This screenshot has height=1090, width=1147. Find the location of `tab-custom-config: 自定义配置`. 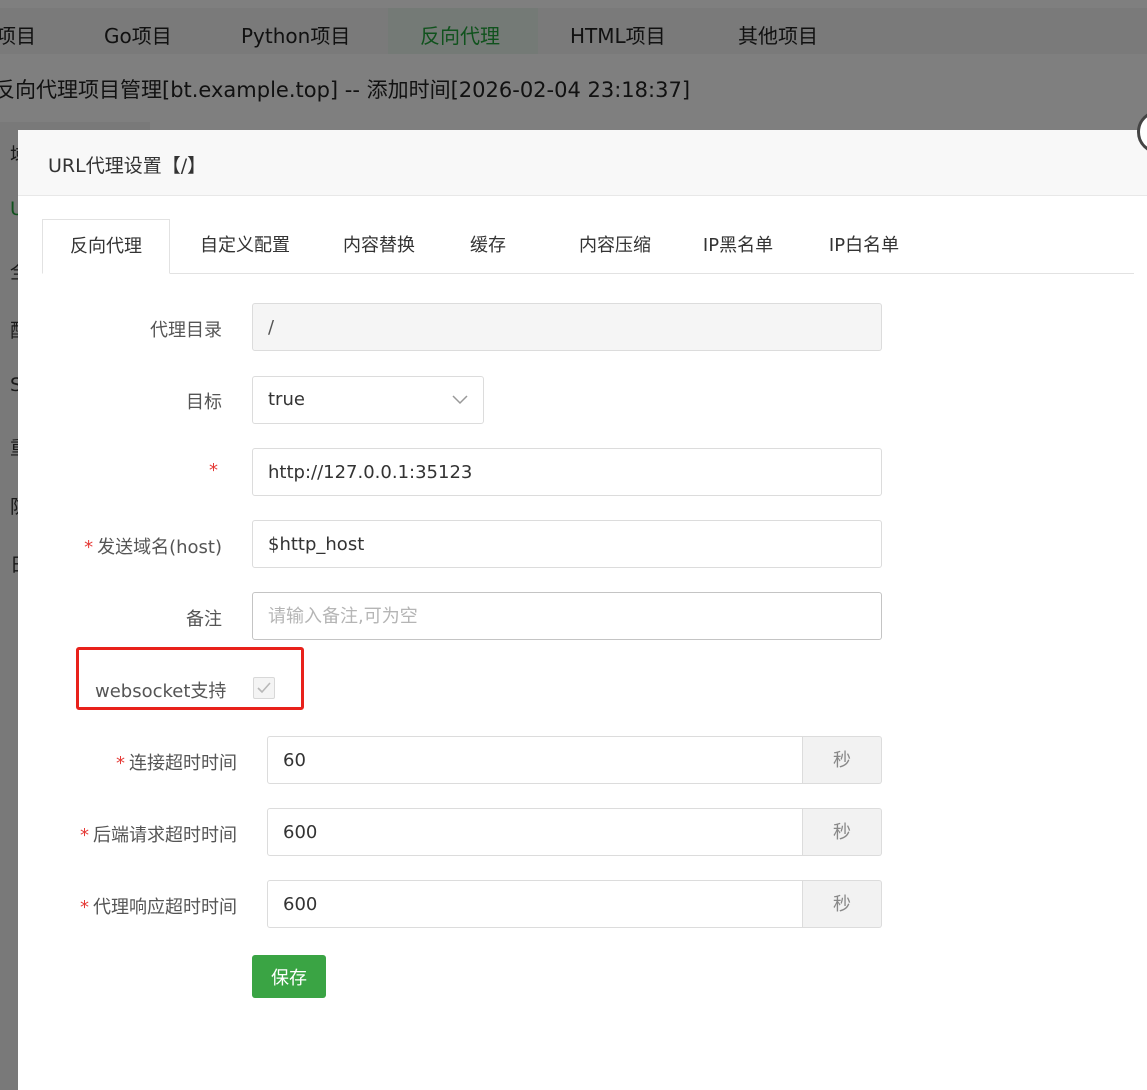

tab-custom-config: 自定义配置 is located at coordinates (245, 246).